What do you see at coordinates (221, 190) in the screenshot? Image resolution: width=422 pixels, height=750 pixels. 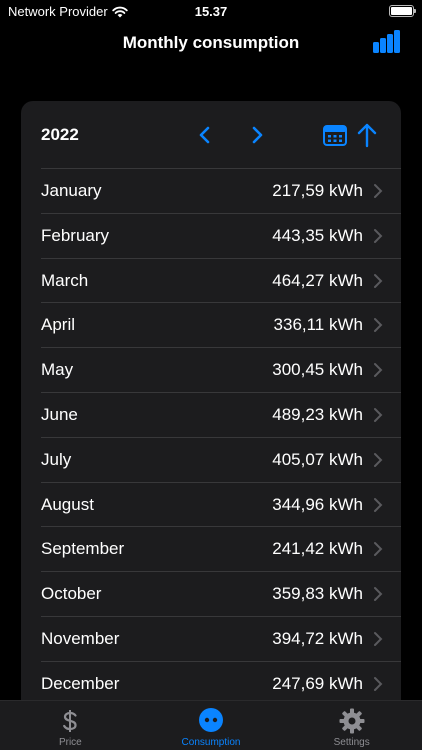 I see `list-item: January 217,59 kWh` at bounding box center [221, 190].